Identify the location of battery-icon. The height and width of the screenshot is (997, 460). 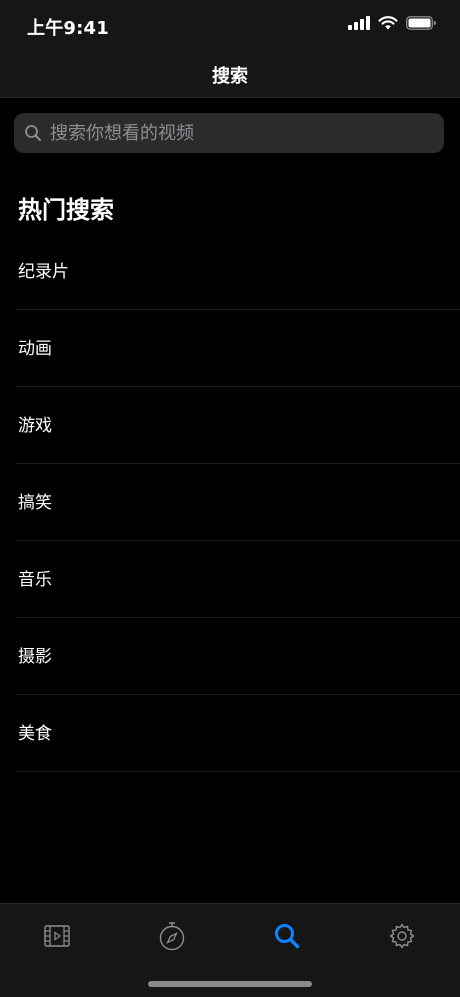
(421, 23).